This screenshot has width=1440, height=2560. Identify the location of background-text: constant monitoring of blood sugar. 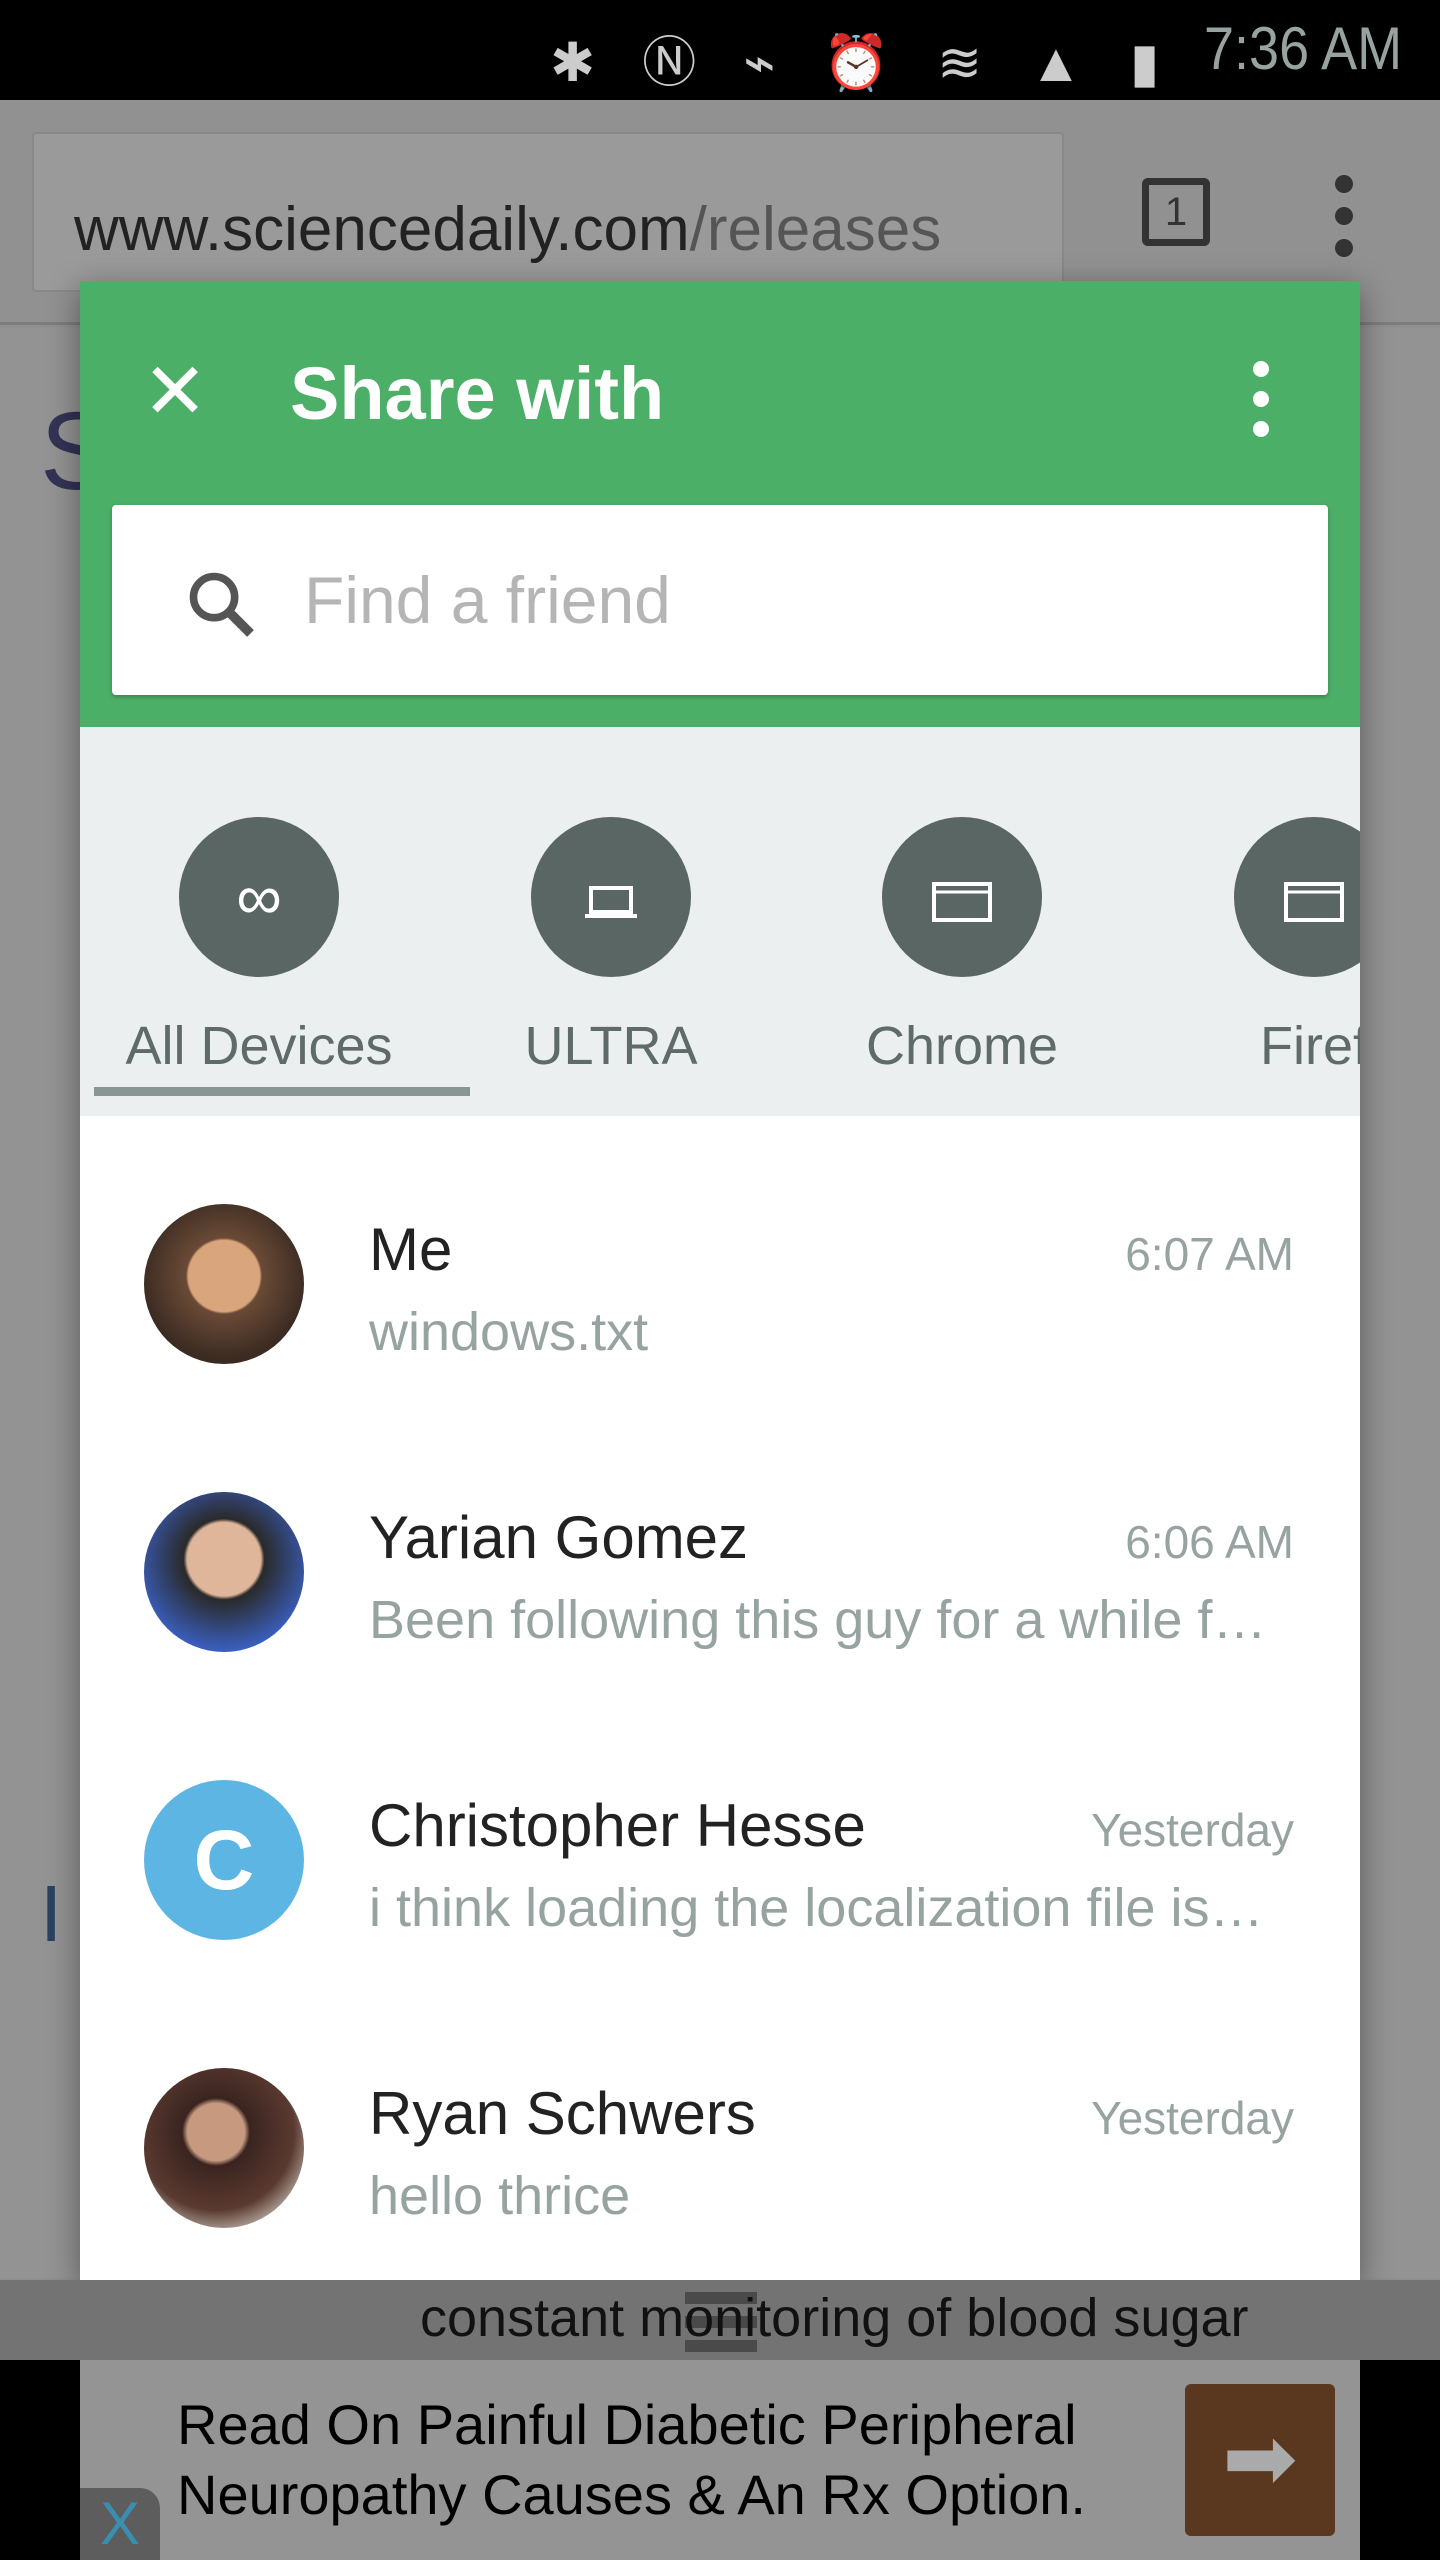
(834, 2318).